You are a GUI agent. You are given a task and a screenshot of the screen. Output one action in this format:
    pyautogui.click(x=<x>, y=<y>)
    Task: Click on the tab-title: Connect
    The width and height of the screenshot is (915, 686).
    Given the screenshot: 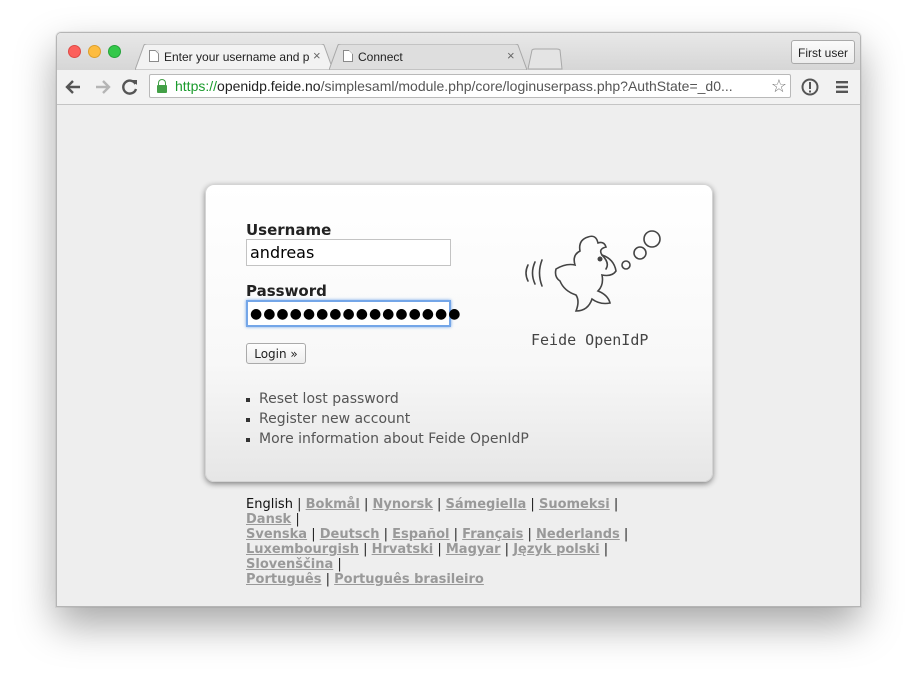 What is the action you would take?
    pyautogui.click(x=380, y=57)
    